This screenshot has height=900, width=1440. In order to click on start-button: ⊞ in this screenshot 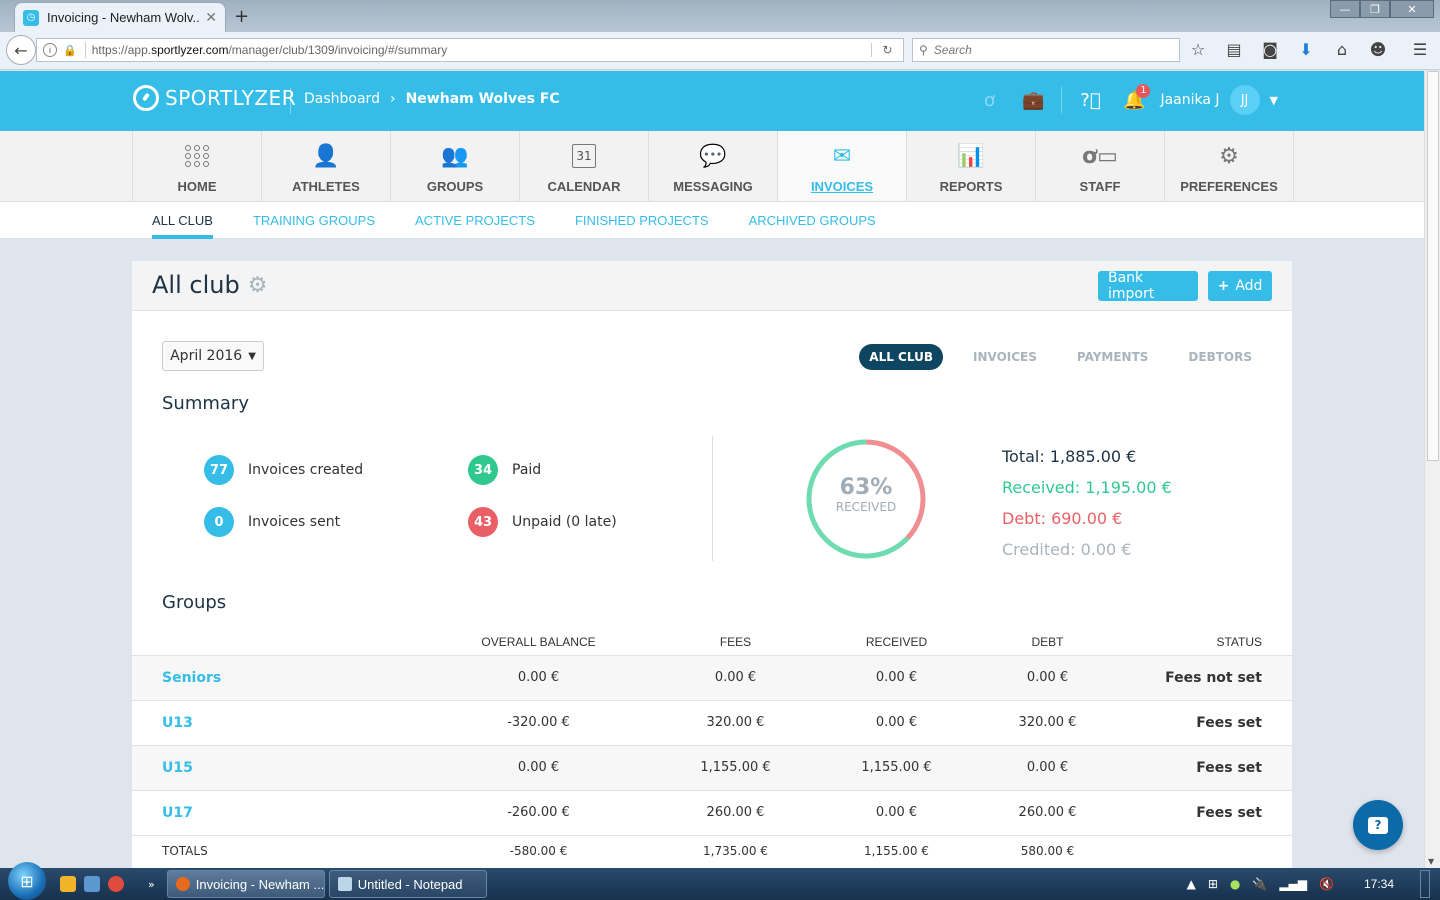, I will do `click(27, 881)`.